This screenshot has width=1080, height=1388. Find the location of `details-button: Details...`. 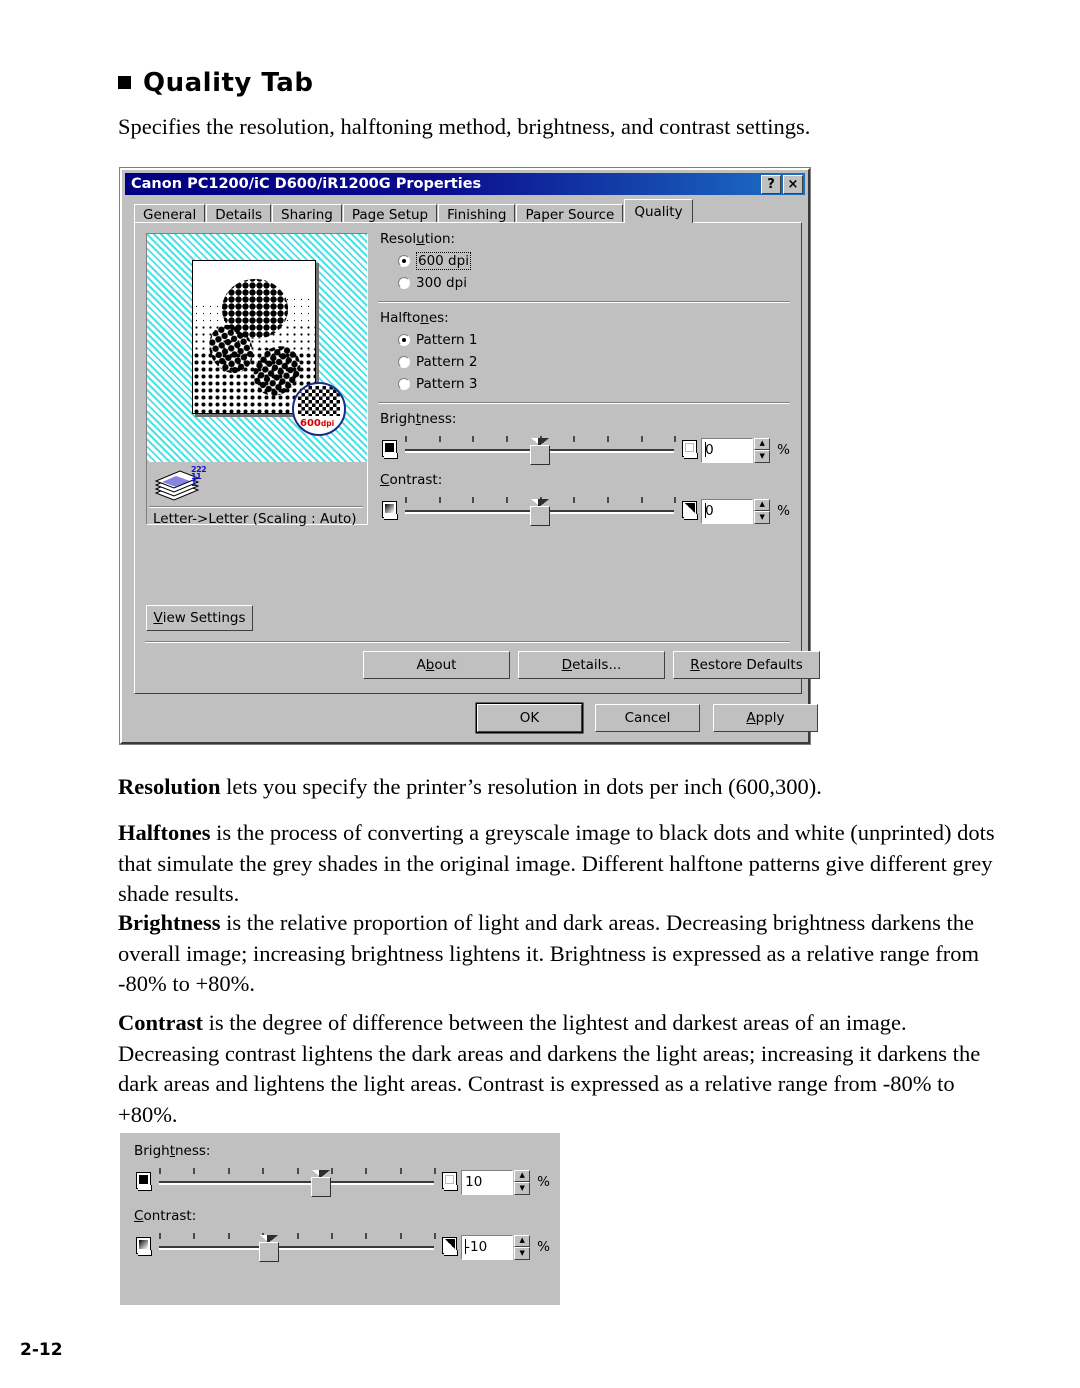

details-button: Details... is located at coordinates (591, 665).